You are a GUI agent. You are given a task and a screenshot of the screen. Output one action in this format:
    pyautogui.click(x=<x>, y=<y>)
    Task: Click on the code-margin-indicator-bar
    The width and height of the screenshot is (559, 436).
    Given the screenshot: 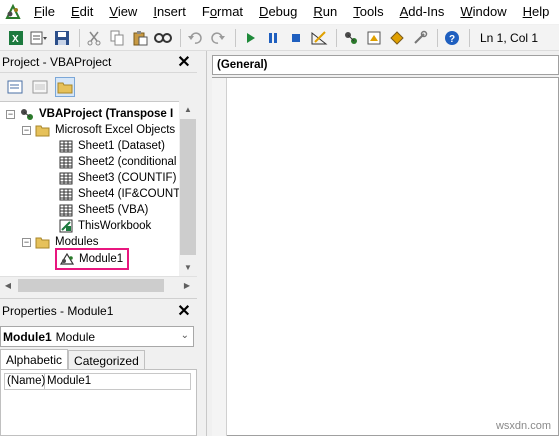 What is the action you would take?
    pyautogui.click(x=219, y=257)
    